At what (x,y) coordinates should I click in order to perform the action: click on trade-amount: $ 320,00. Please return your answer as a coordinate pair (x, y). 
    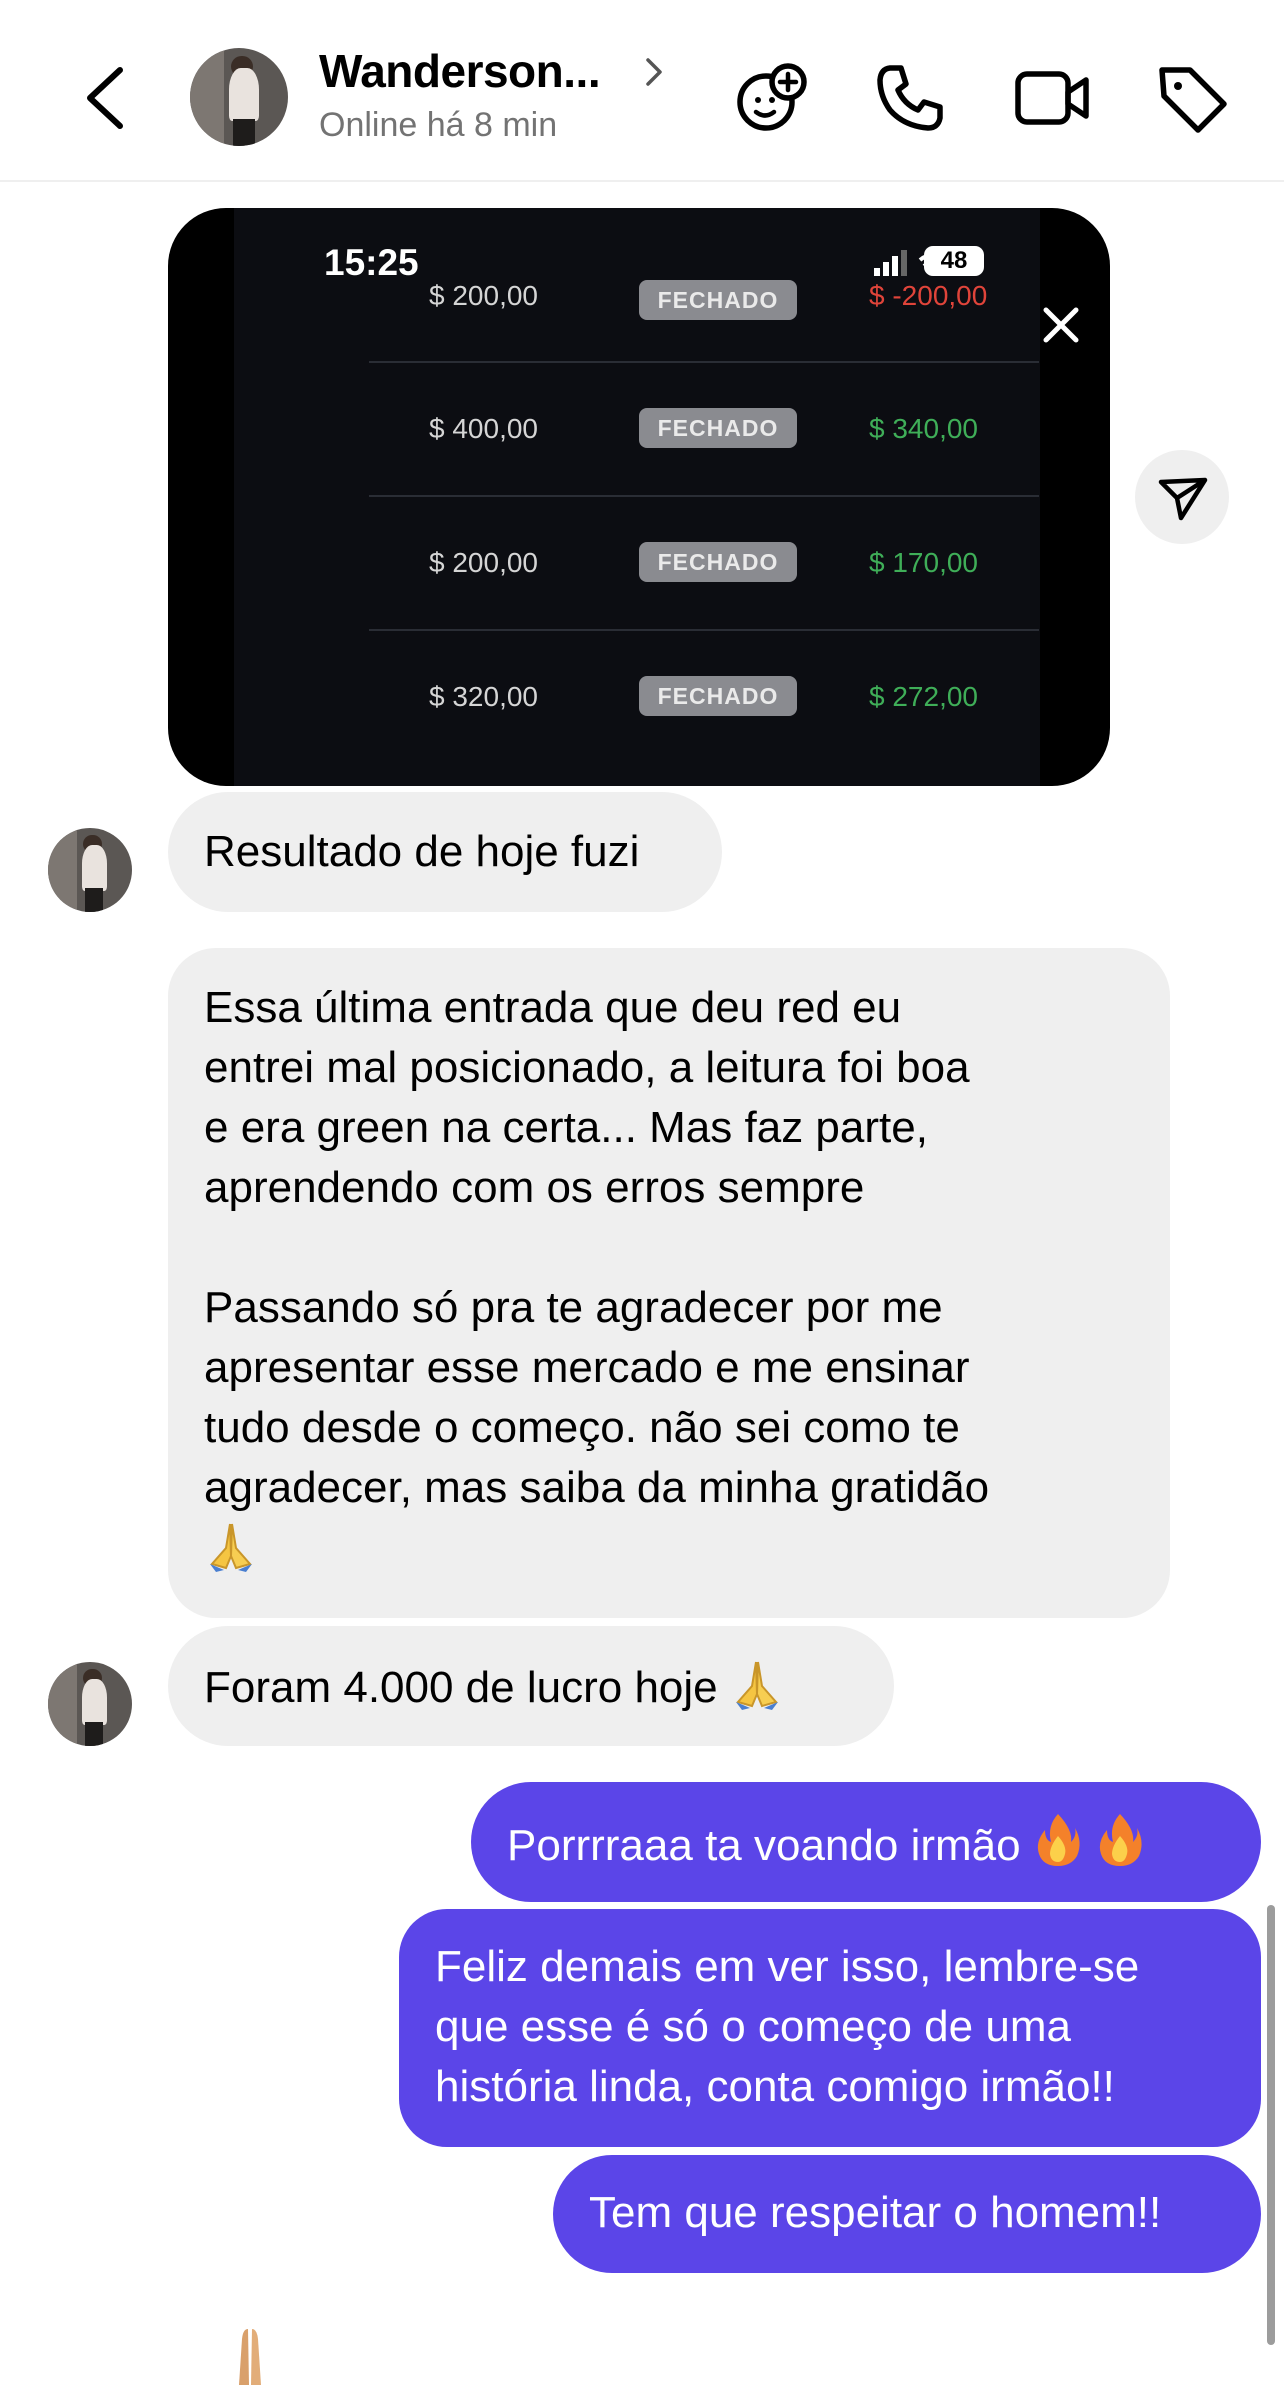
    Looking at the image, I should click on (483, 696).